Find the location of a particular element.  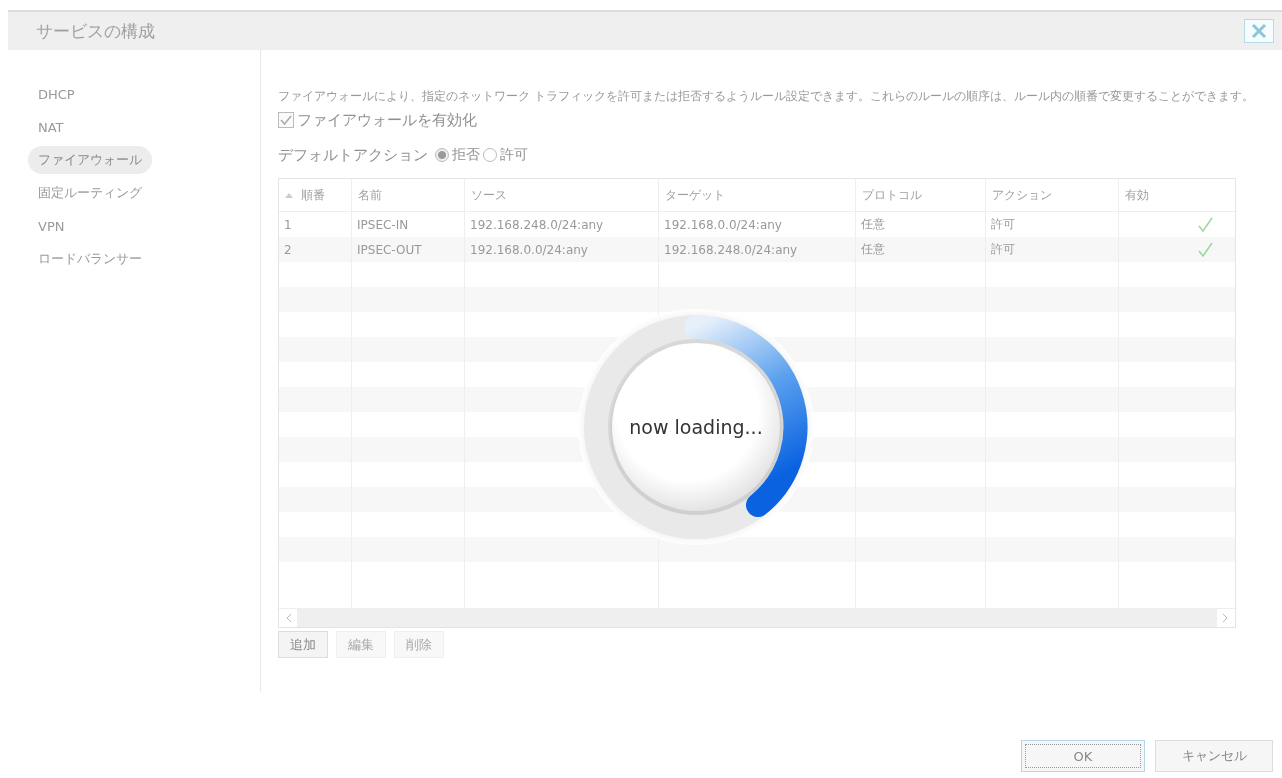

column-header: ターゲット is located at coordinates (757, 195).